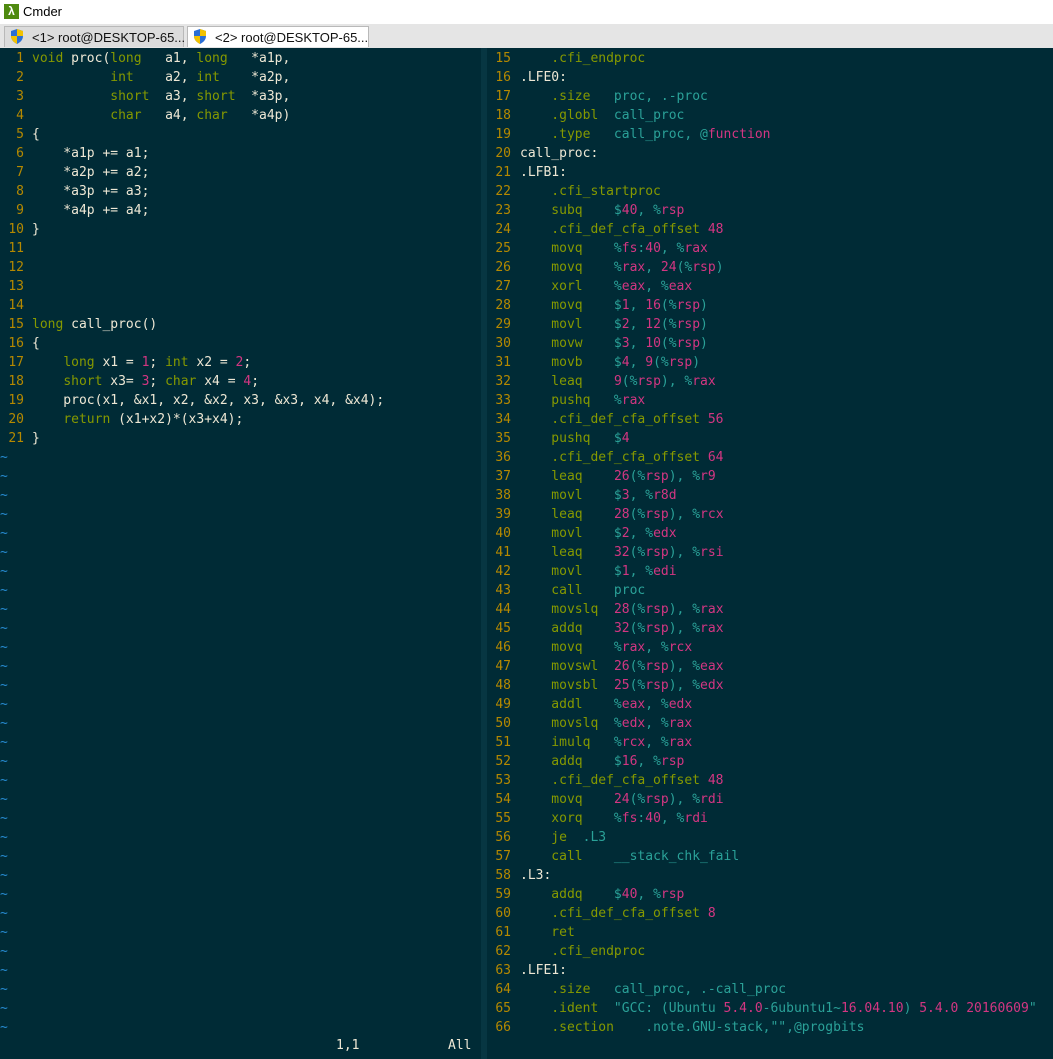 This screenshot has height=1059, width=1053. Describe the element at coordinates (546, 837) in the screenshot. I see `code-line: 56 je .L3` at that location.